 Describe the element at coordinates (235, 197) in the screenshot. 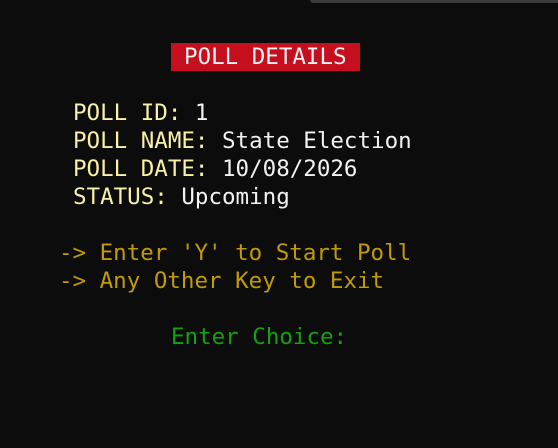

I see `detail-value: Upcoming` at that location.